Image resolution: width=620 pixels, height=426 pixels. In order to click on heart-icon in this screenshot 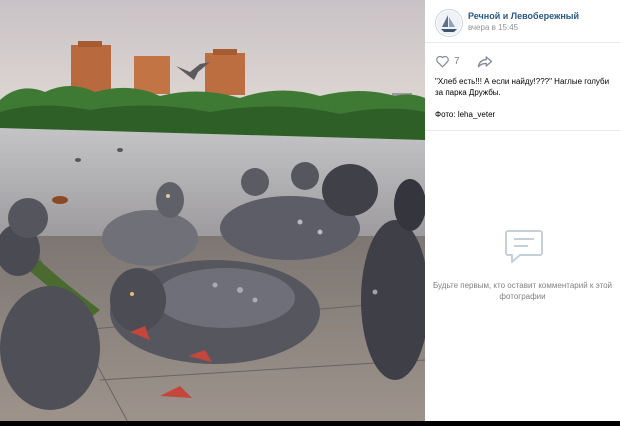, I will do `click(442, 61)`.